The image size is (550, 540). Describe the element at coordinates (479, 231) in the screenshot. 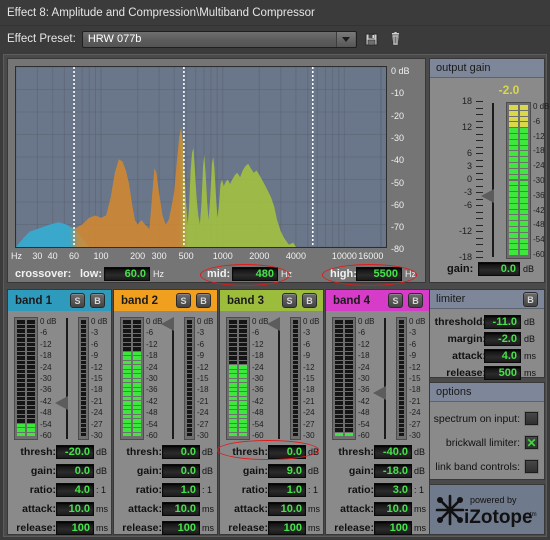

I see `fader-minor-tick` at that location.